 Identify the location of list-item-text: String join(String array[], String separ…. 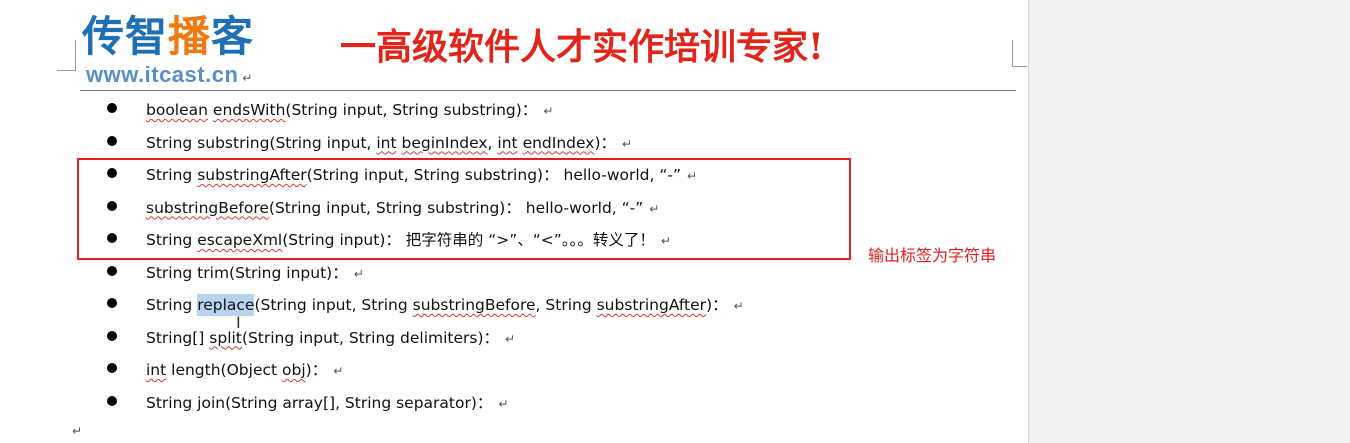
(327, 402).